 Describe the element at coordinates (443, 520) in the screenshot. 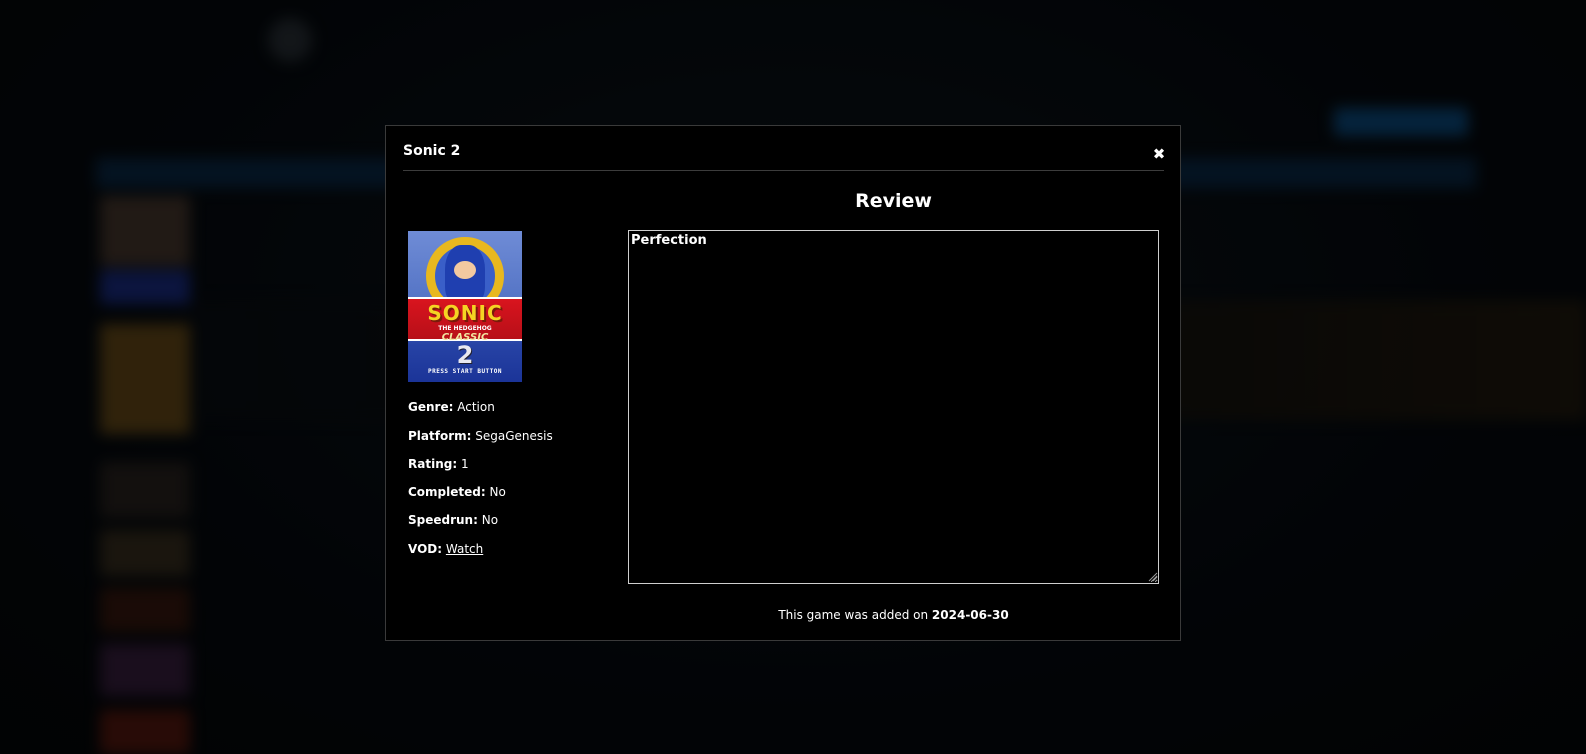

I see `speedrun-label: Speedrun:` at that location.